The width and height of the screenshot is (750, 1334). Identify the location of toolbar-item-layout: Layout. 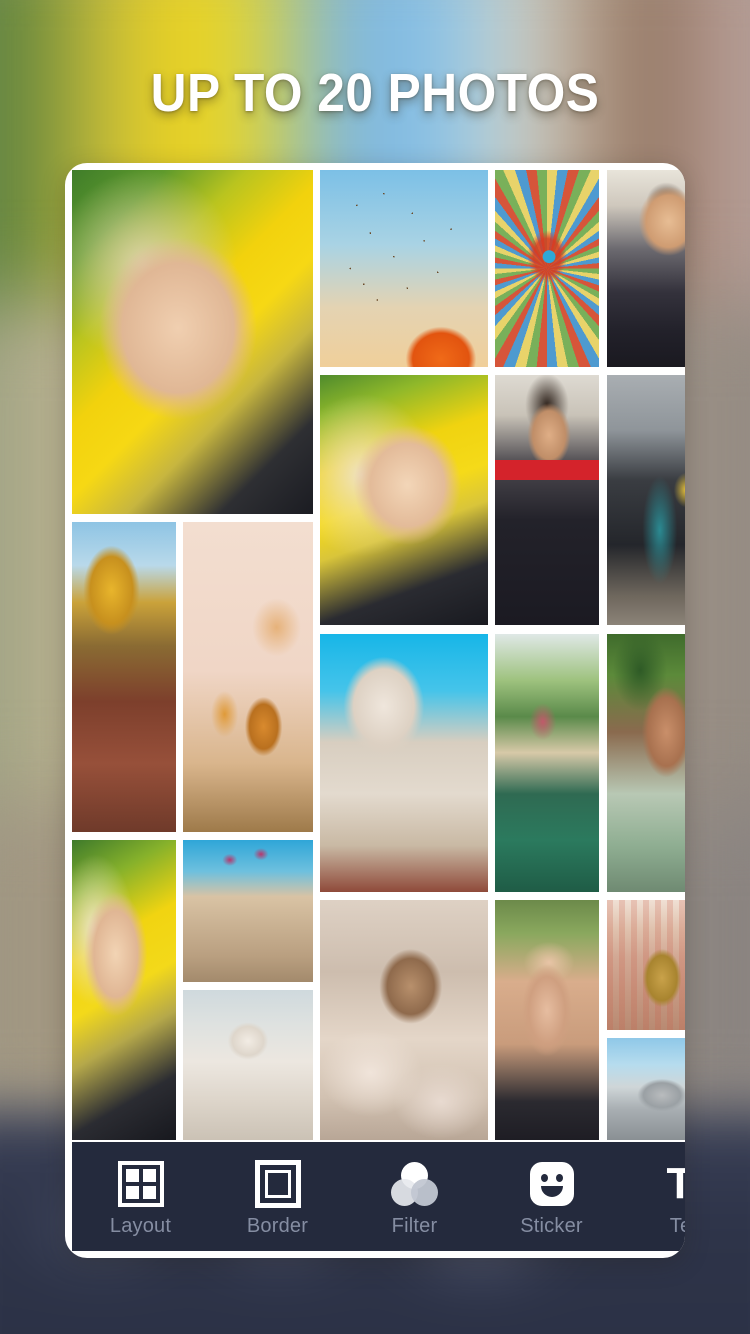
(140, 1190).